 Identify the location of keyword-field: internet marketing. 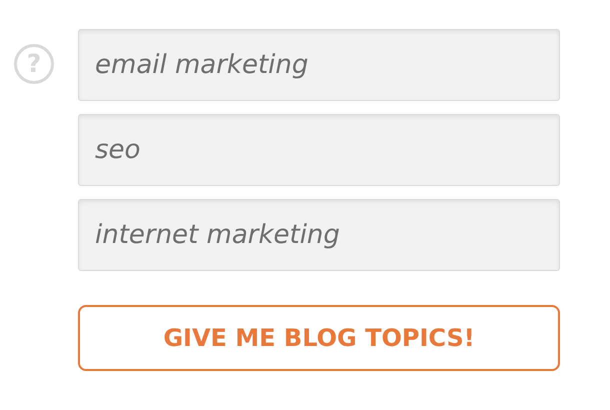
(319, 235).